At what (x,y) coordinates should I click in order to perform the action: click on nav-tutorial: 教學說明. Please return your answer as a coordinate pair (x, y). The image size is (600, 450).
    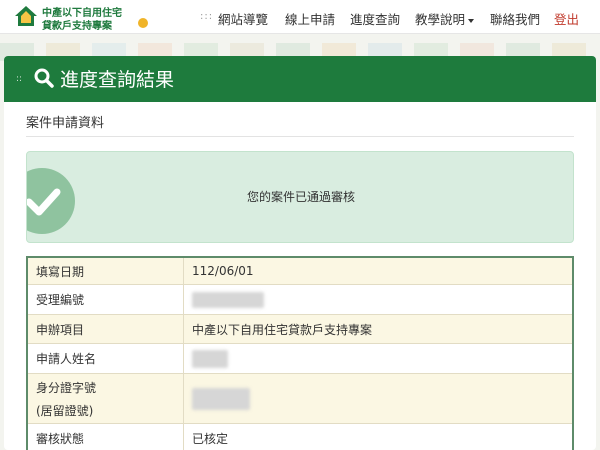
    Looking at the image, I should click on (445, 18).